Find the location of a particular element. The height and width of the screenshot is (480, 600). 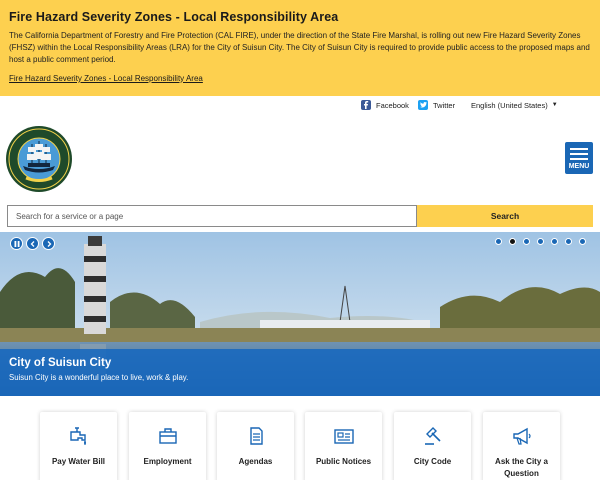

tile-label: Pay Water Bill is located at coordinates (78, 461).